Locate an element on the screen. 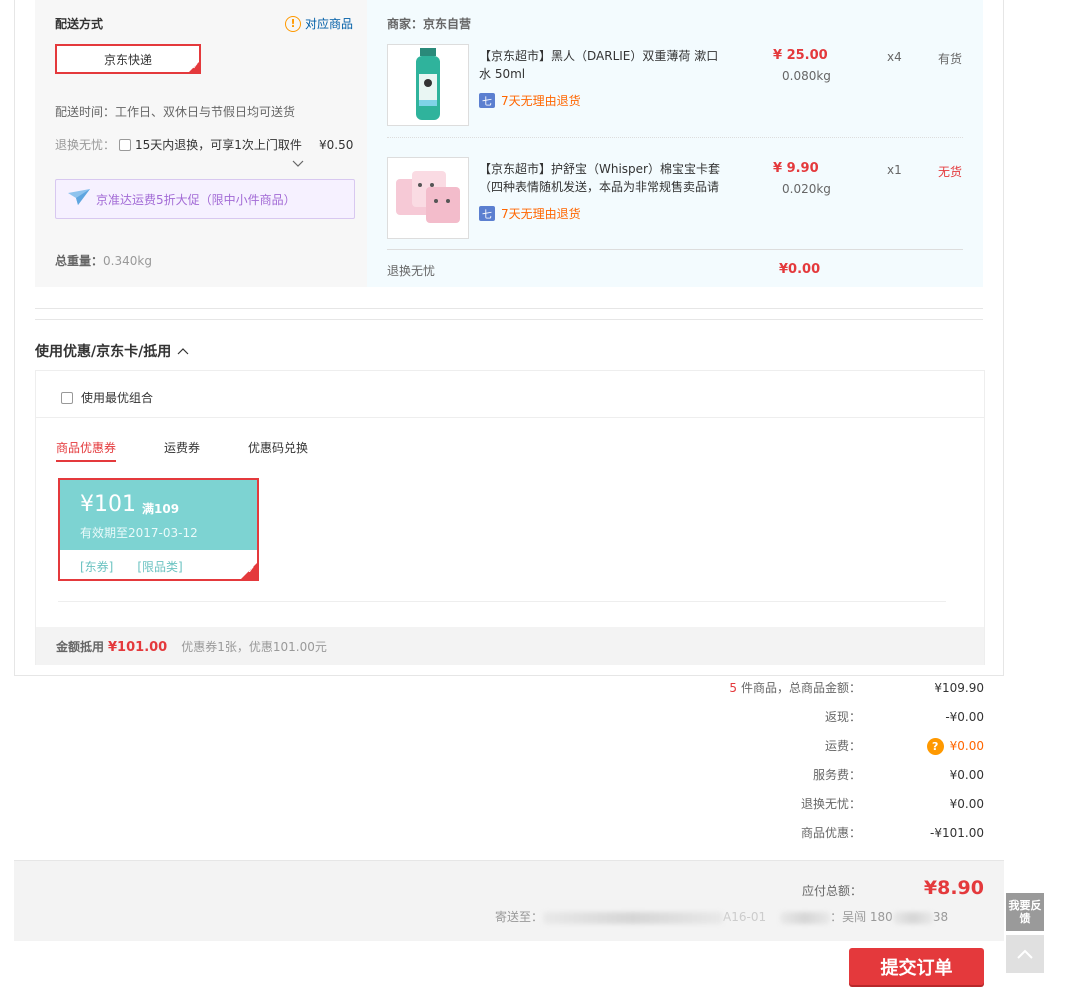 Image resolution: width=1081 pixels, height=991 pixels. freight-value-wrap: ? ¥0.00 is located at coordinates (955, 746).